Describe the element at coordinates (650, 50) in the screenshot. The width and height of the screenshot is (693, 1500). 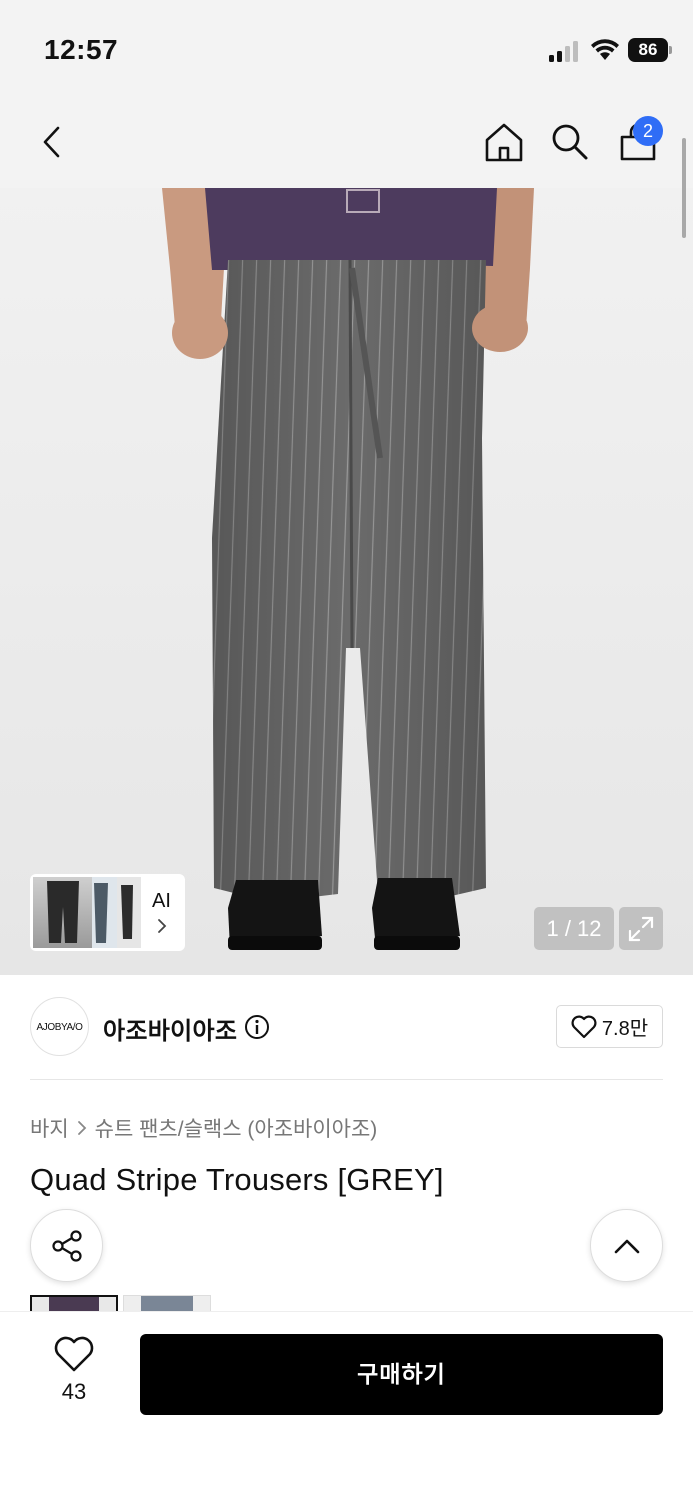
I see `battery-indicator: 86` at that location.